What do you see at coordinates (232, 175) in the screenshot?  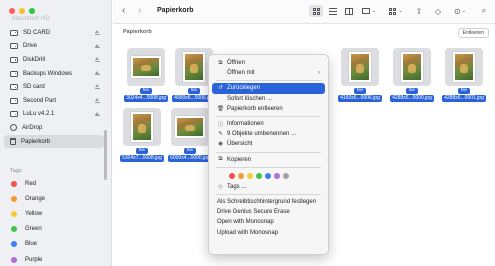 I see `tag-red-swatch` at bounding box center [232, 175].